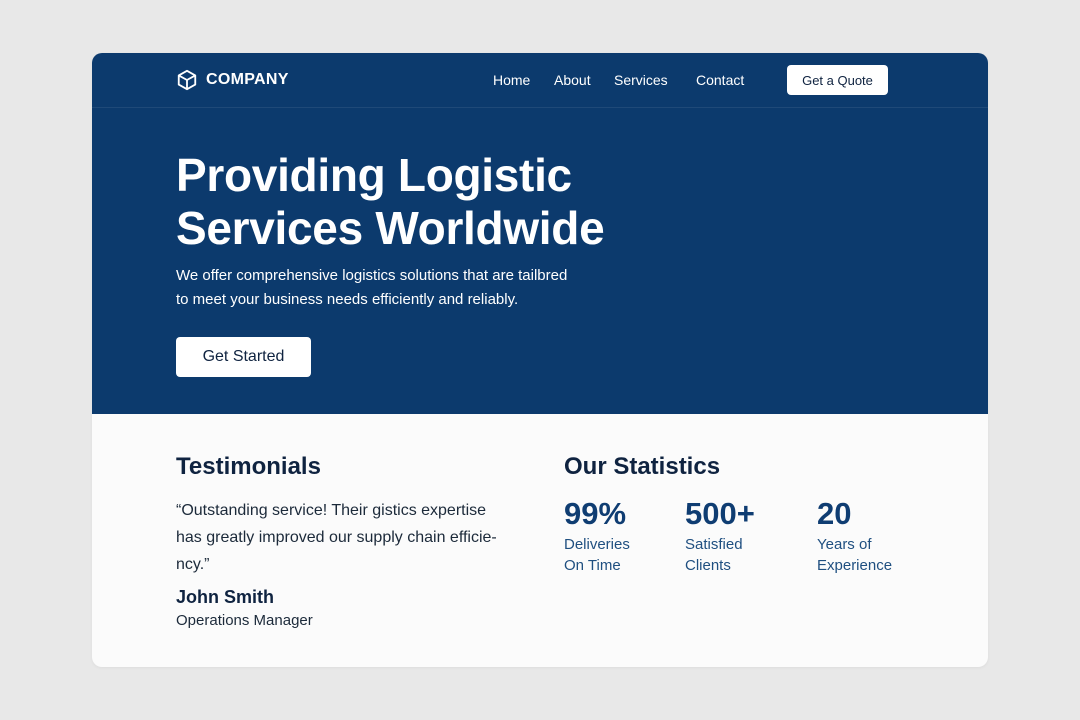  I want to click on stat-value: 99%, so click(595, 513).